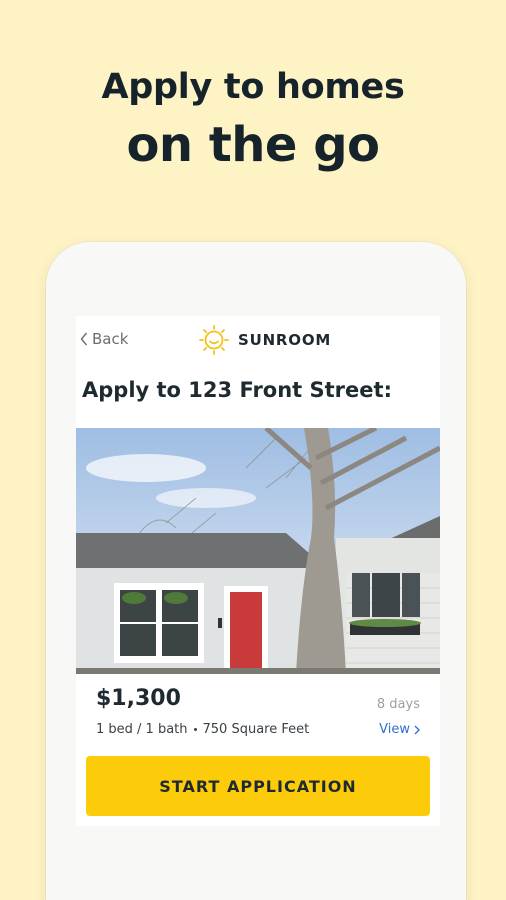 This screenshot has height=900, width=506. Describe the element at coordinates (142, 729) in the screenshot. I see `beds-baths: 1 bed / 1 bath` at that location.